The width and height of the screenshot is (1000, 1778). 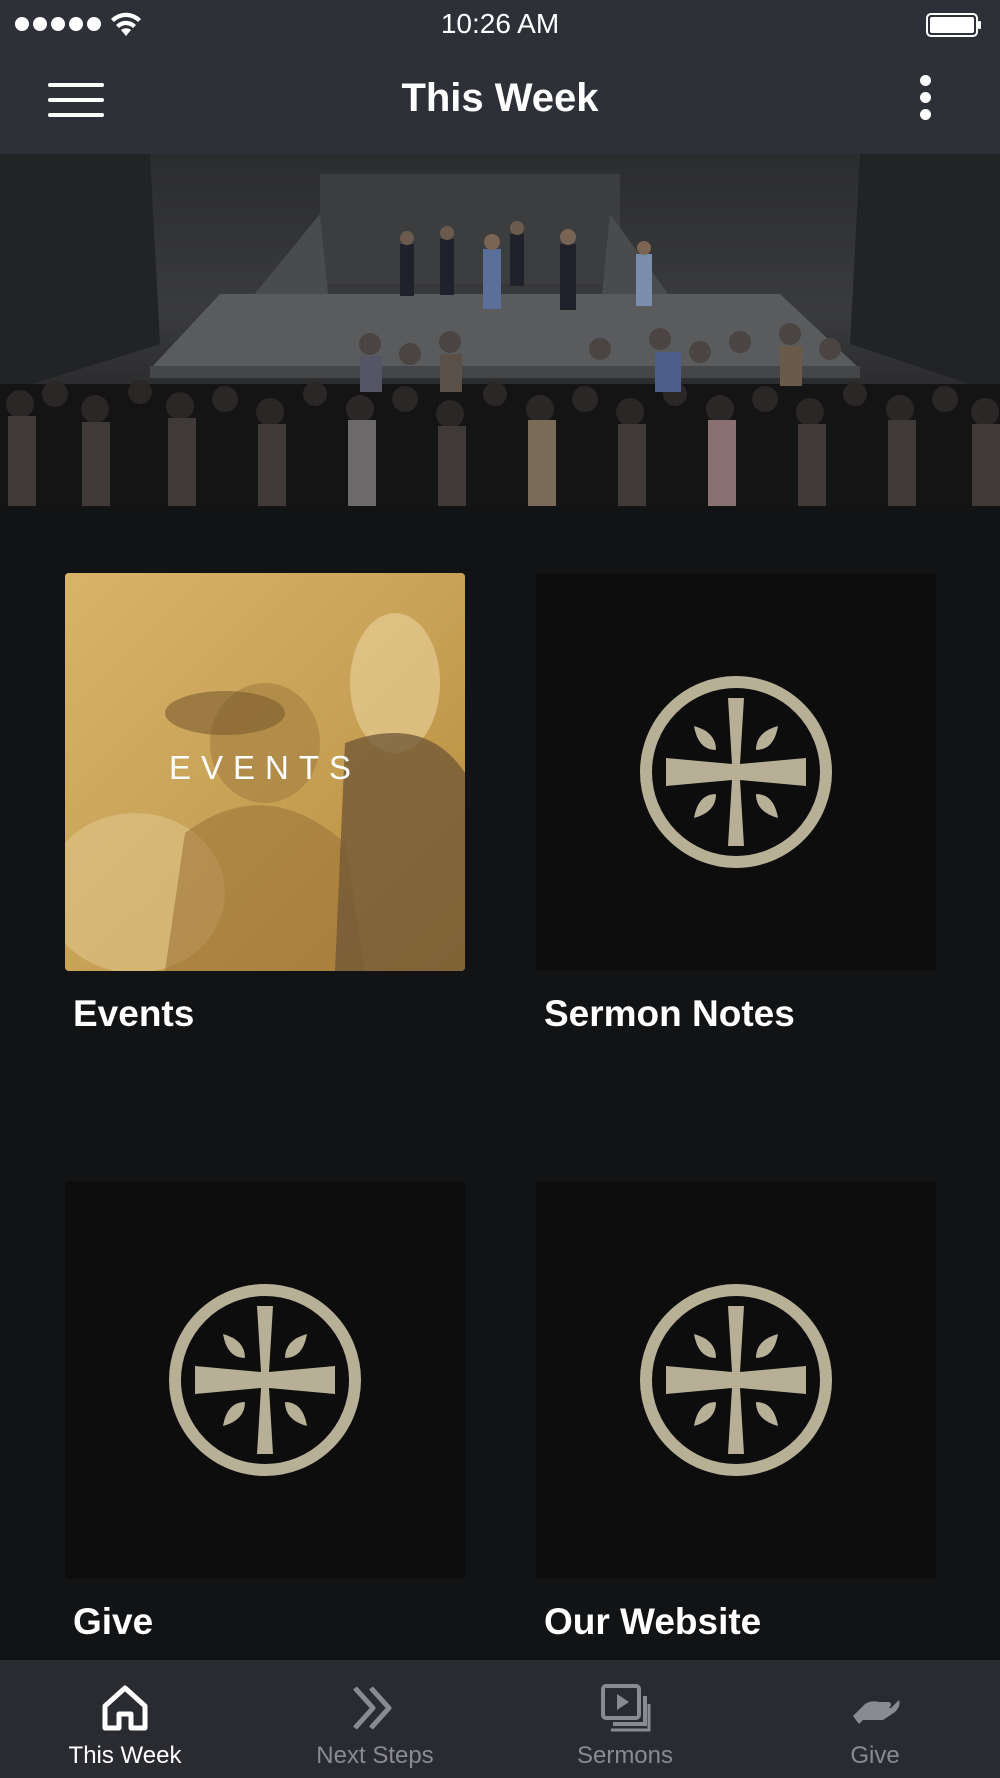 I want to click on events-image: EVENTS, so click(x=265, y=772).